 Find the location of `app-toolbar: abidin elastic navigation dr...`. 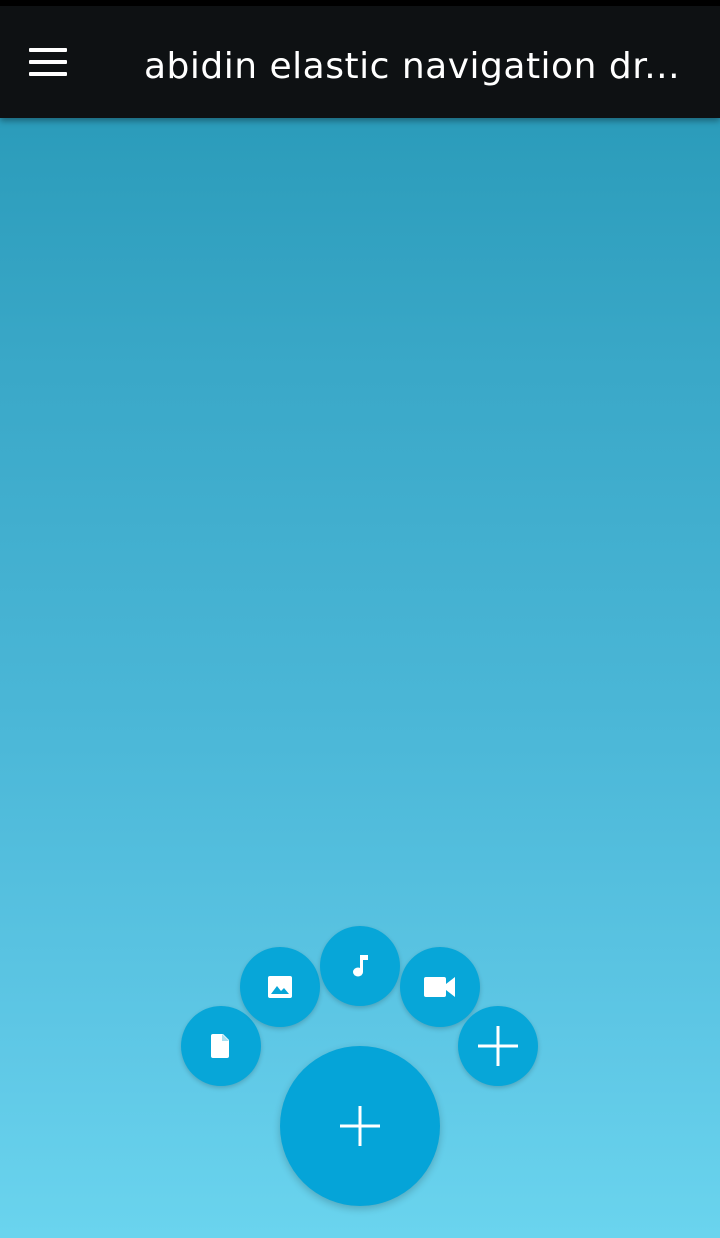

app-toolbar: abidin elastic navigation dr... is located at coordinates (360, 62).